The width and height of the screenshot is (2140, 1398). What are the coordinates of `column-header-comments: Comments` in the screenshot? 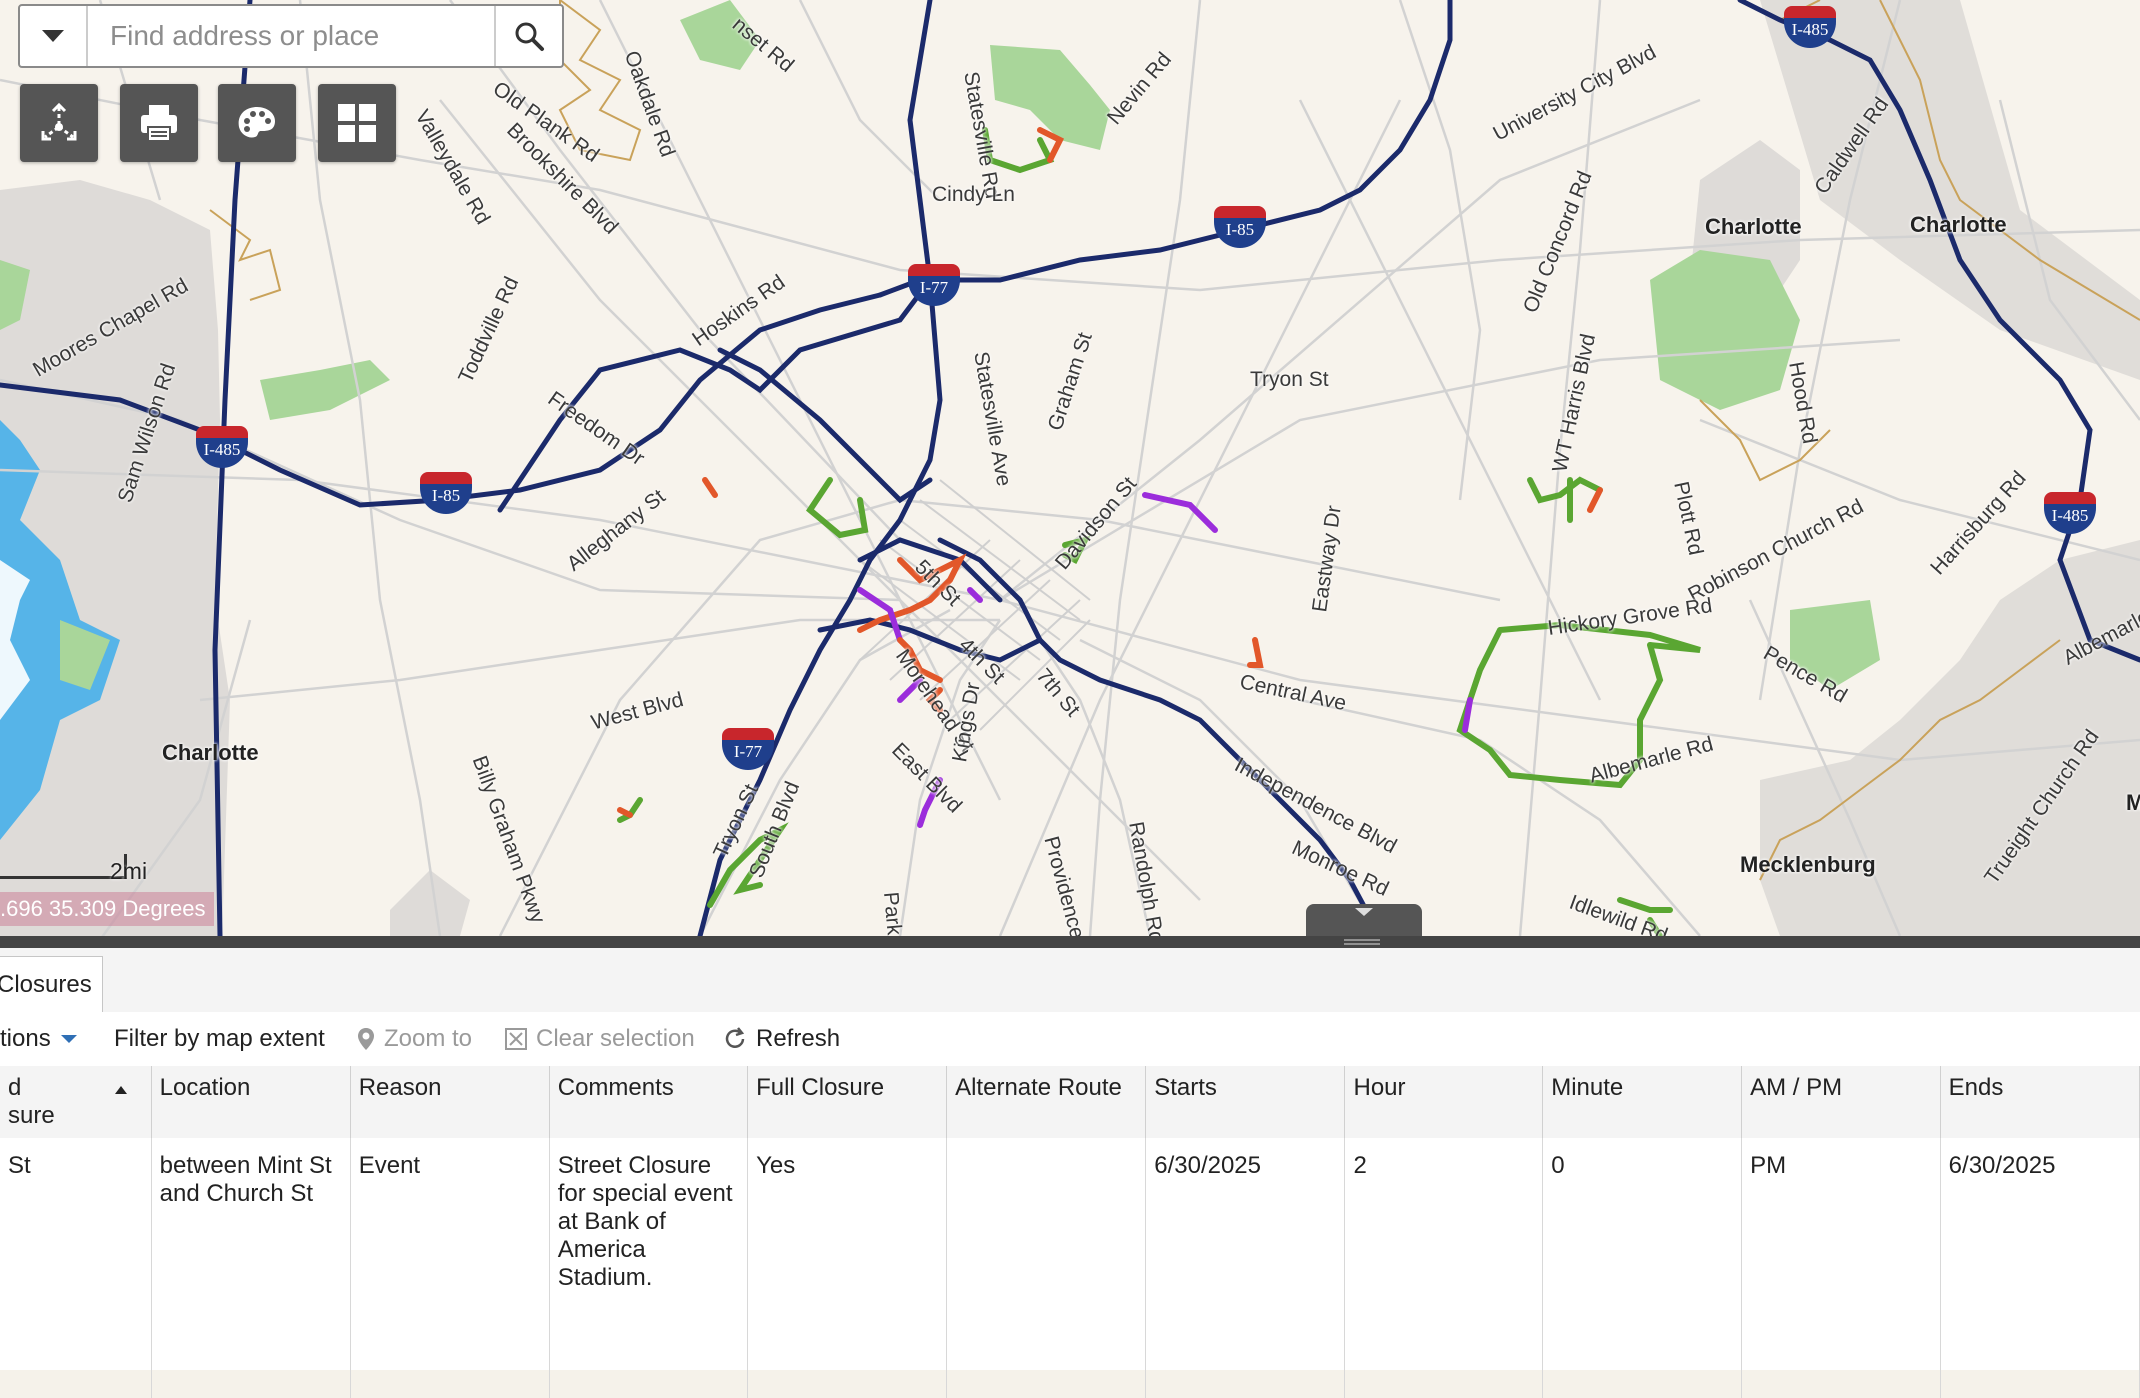 It's located at (649, 1102).